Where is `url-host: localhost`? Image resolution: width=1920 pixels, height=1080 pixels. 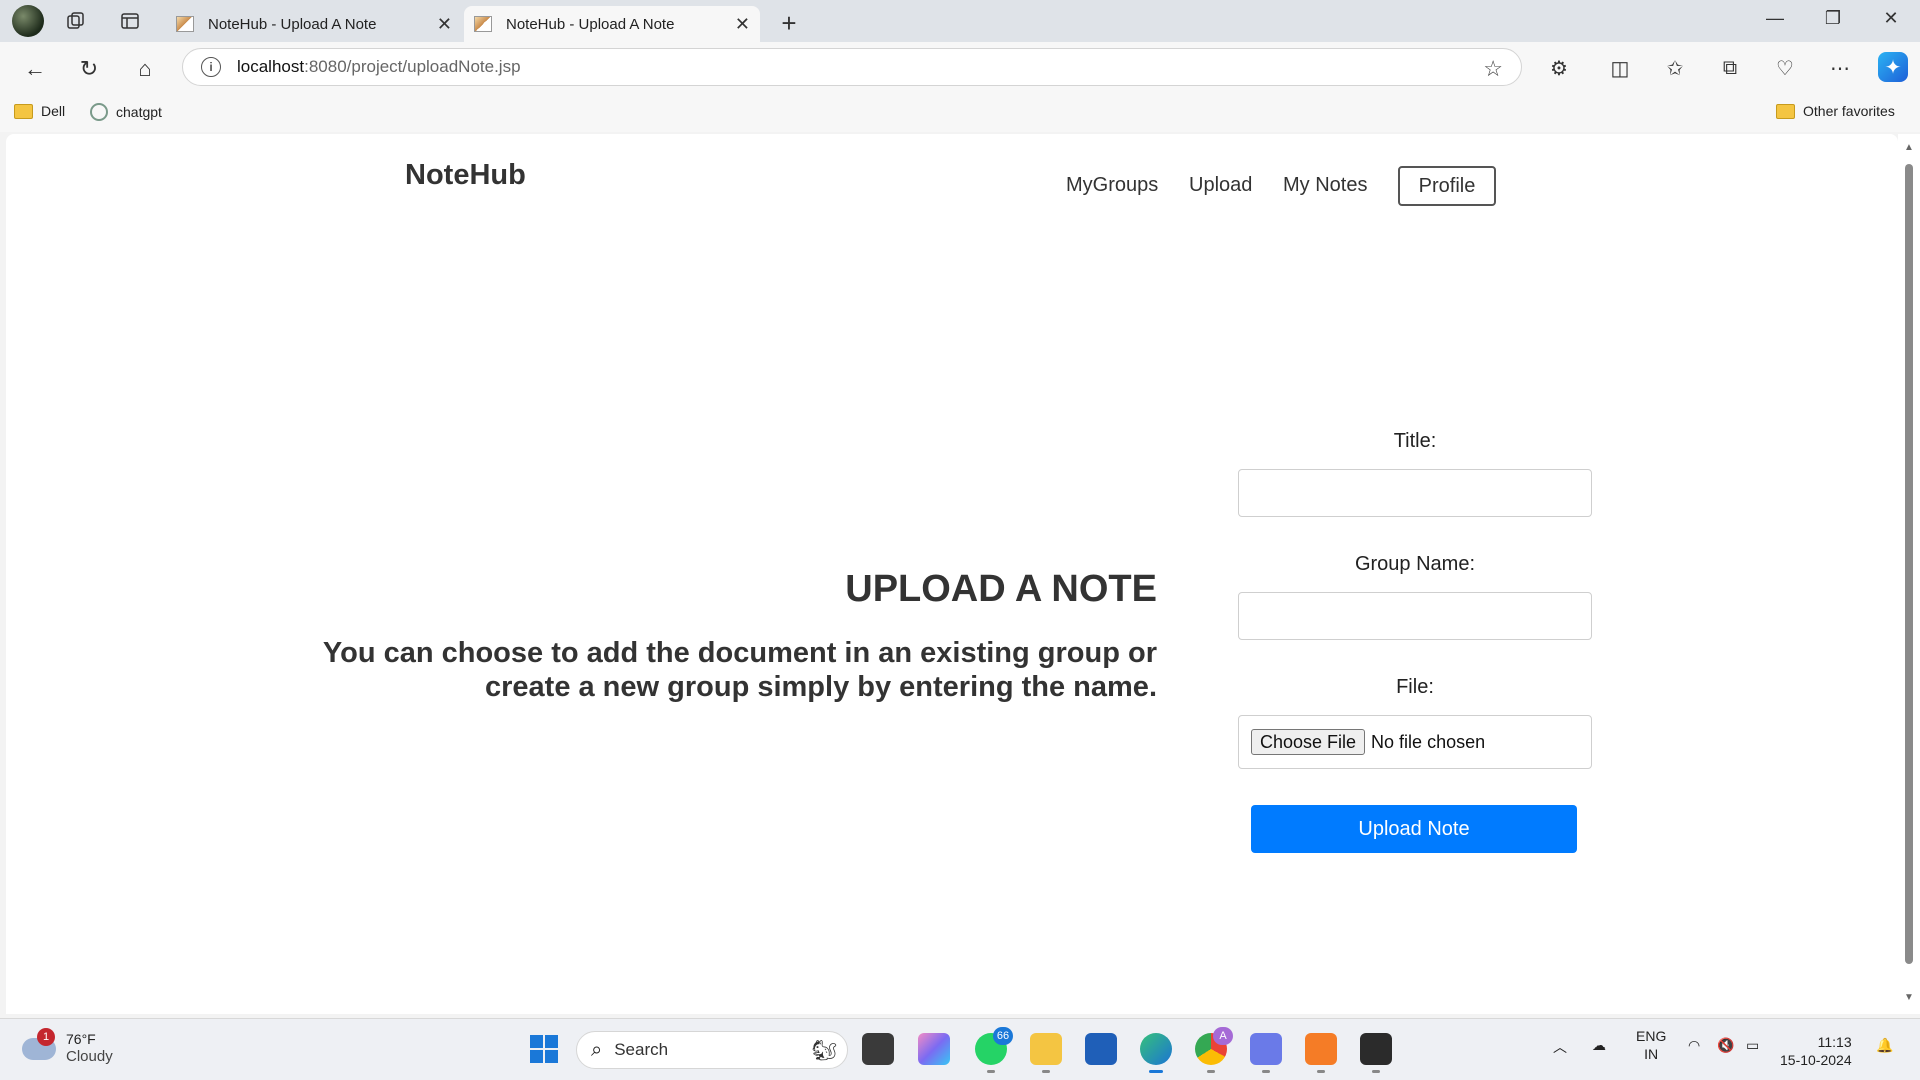
url-host: localhost is located at coordinates (271, 66).